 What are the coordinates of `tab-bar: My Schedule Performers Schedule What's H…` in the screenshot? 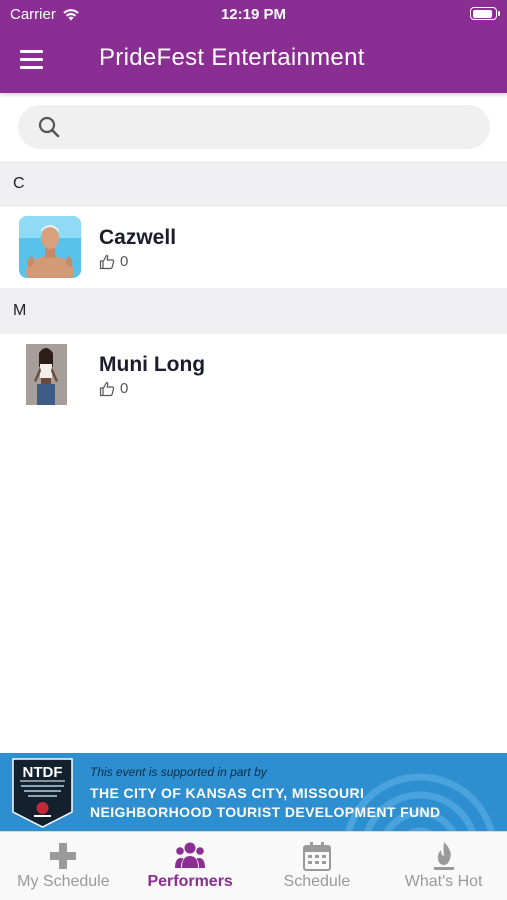 It's located at (253, 865).